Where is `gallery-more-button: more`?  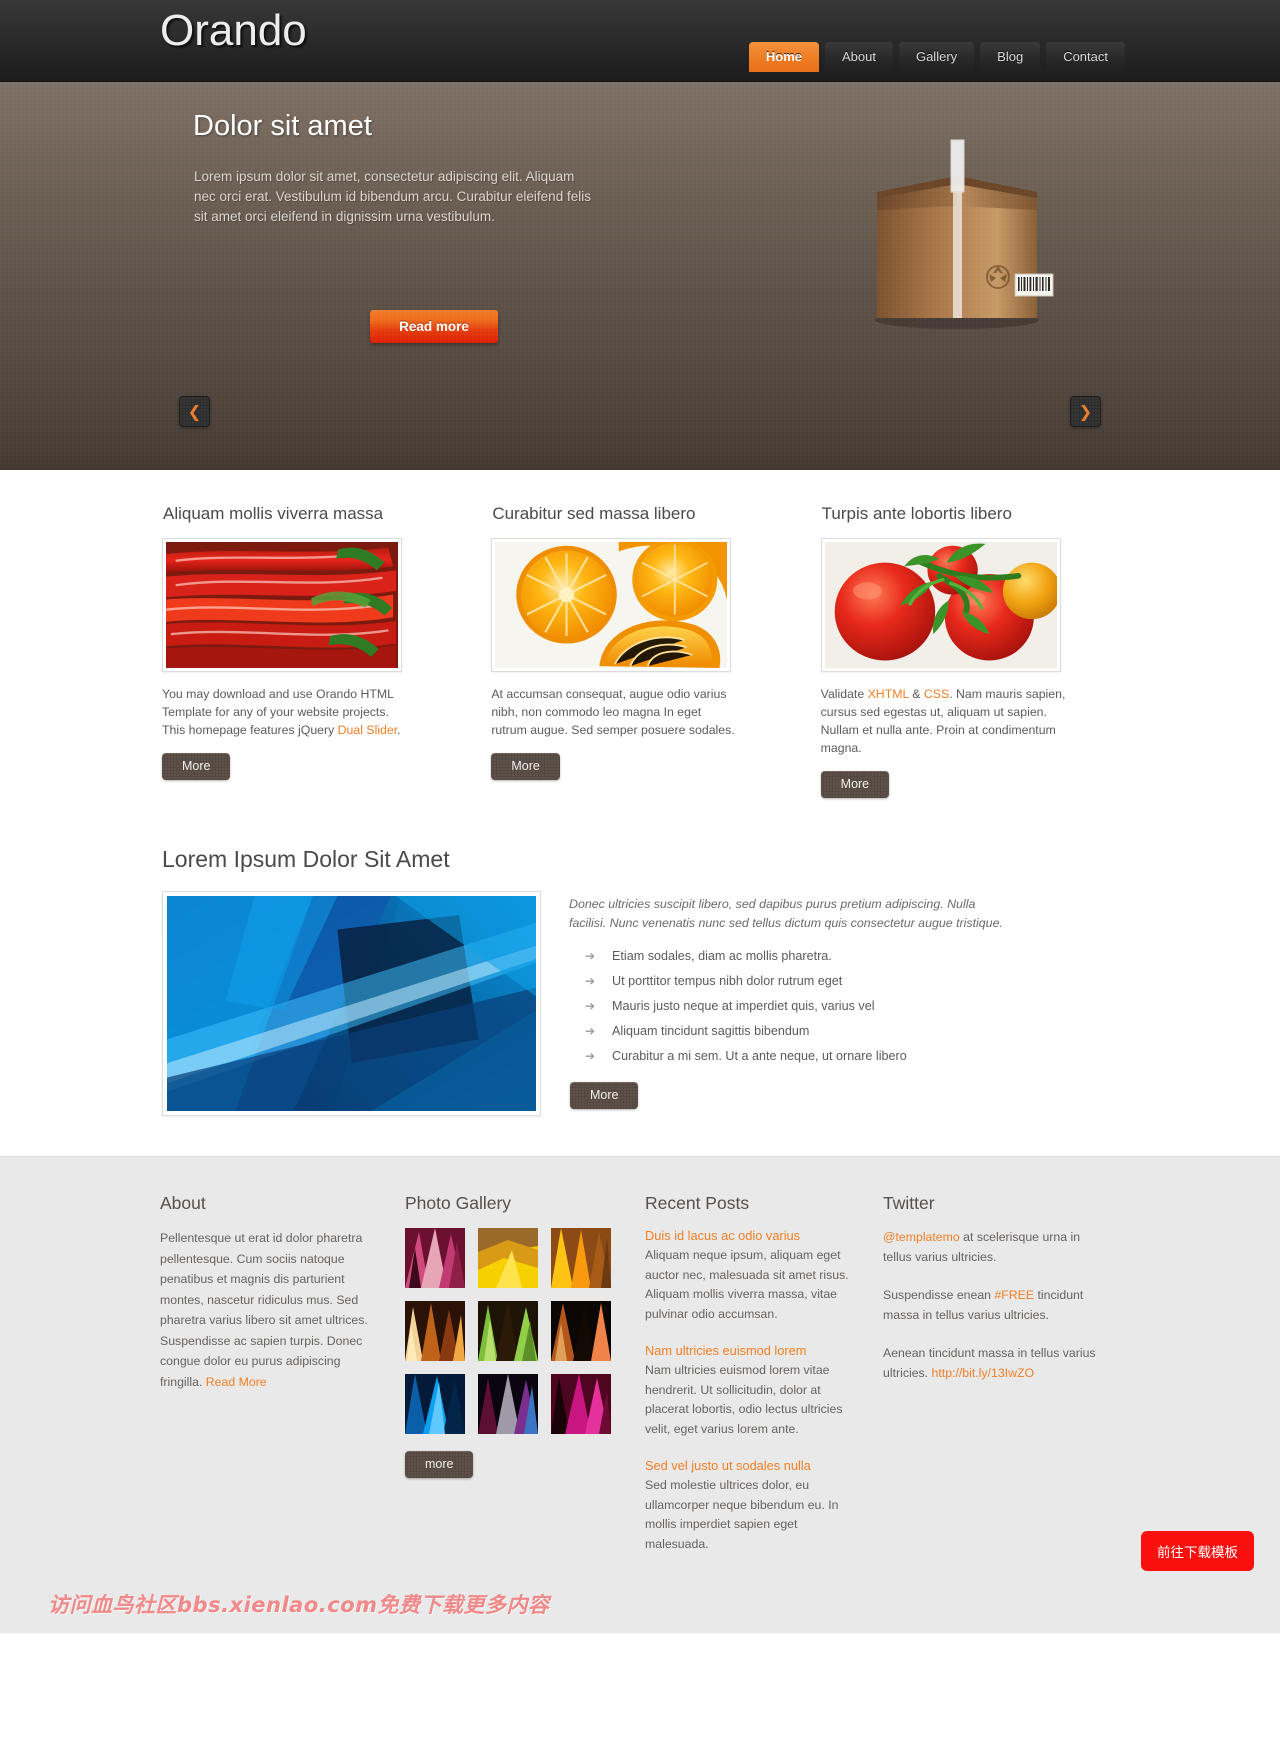 gallery-more-button: more is located at coordinates (439, 1464).